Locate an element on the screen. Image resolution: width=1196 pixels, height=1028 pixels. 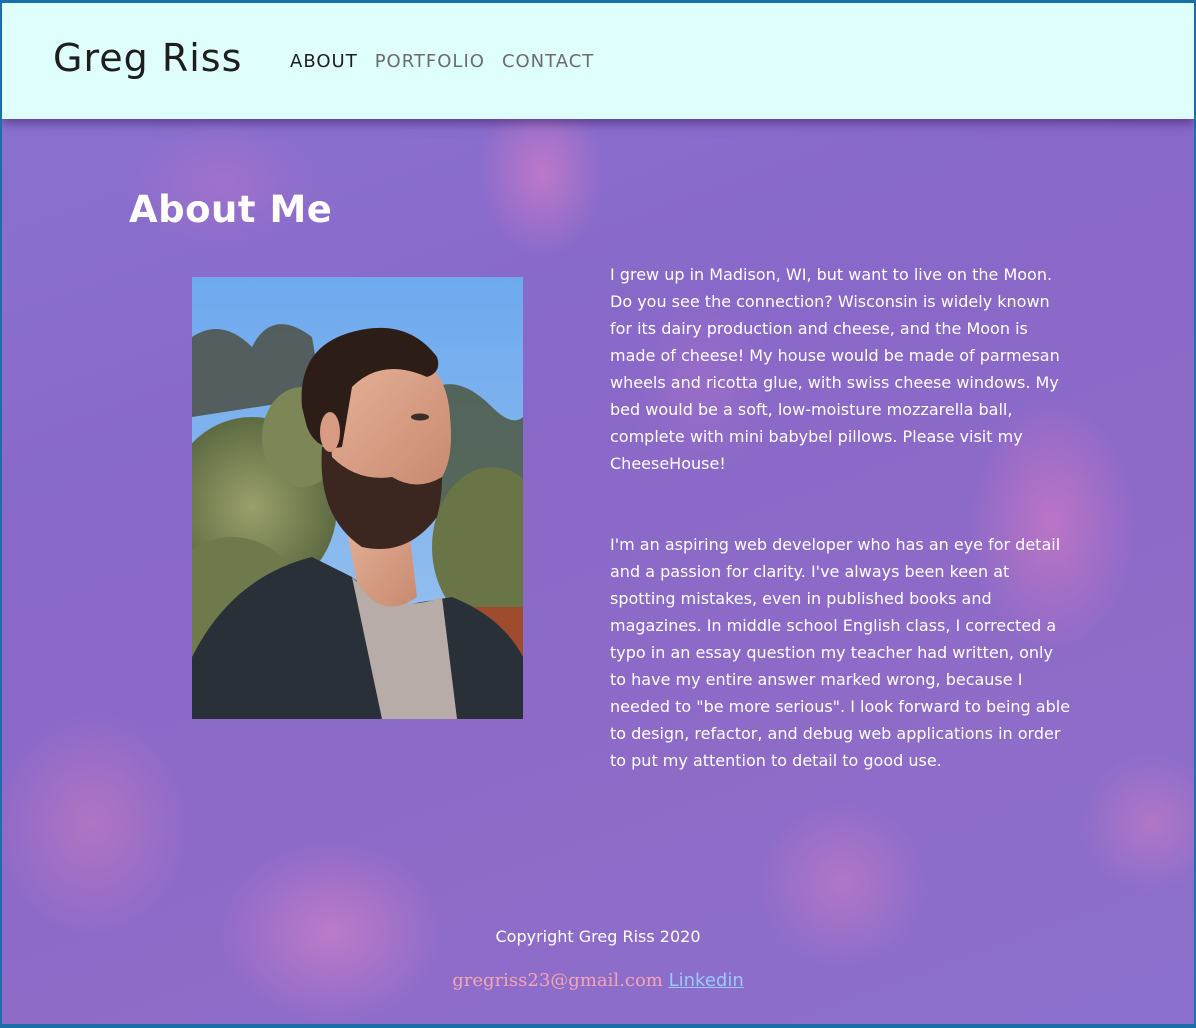
email-address: gregriss23@gmail.com is located at coordinates (557, 980).